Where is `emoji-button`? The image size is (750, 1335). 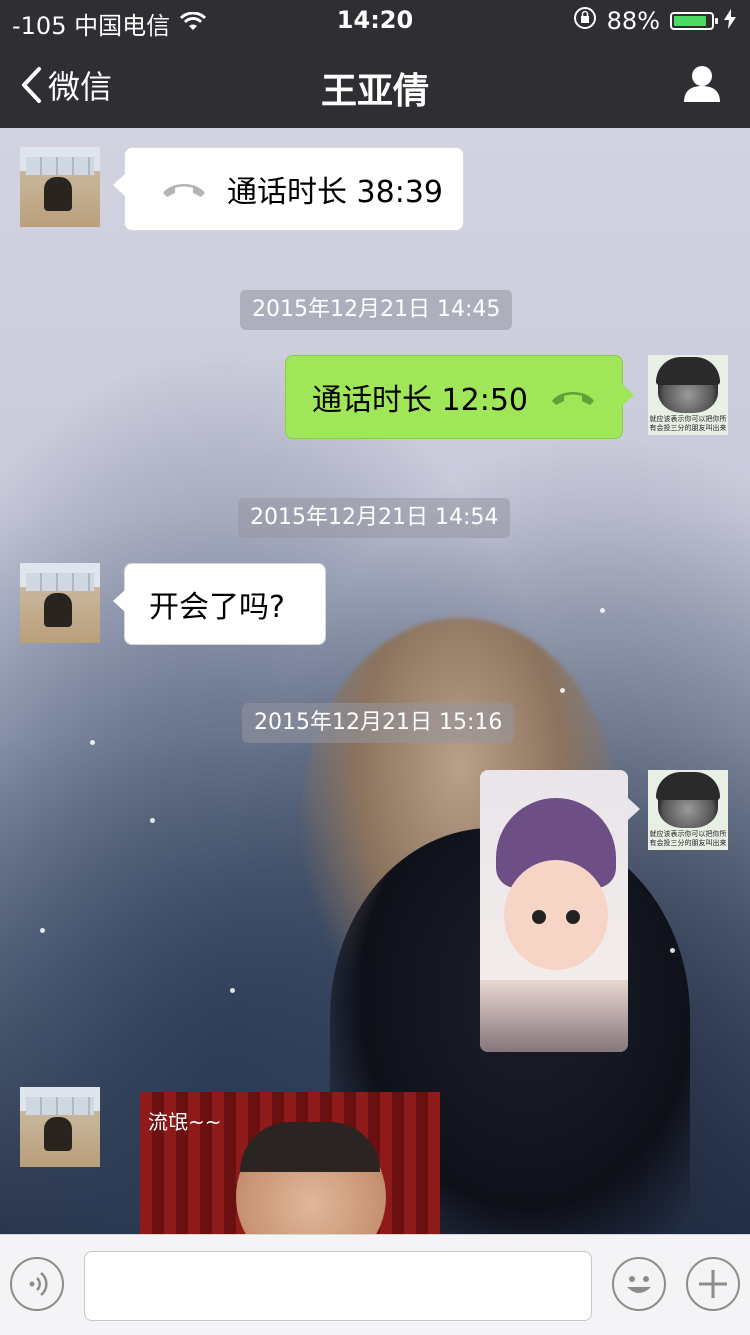 emoji-button is located at coordinates (639, 1284).